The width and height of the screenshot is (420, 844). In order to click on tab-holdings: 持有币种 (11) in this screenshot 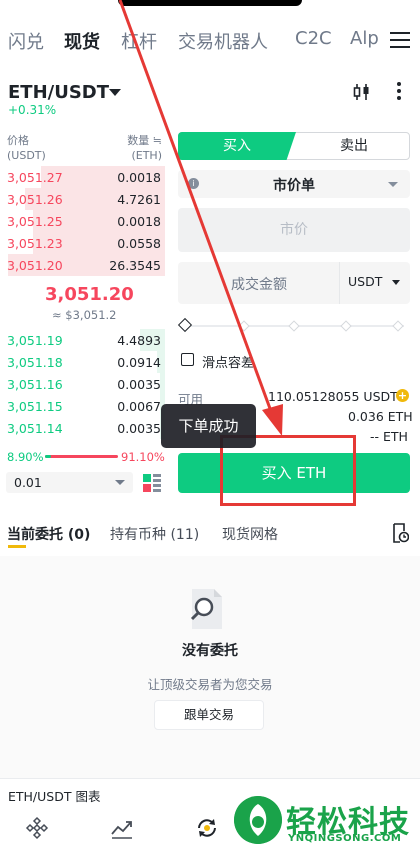, I will do `click(154, 534)`.